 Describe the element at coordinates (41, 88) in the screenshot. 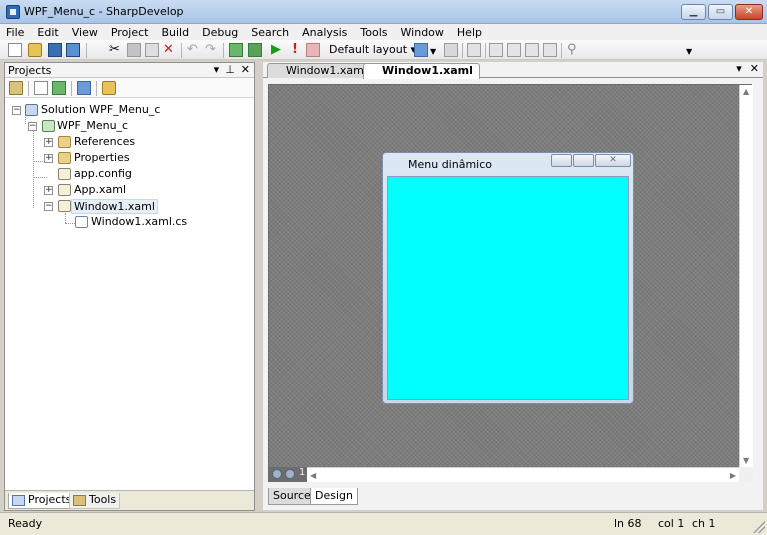

I see `show-all-files-icon` at that location.